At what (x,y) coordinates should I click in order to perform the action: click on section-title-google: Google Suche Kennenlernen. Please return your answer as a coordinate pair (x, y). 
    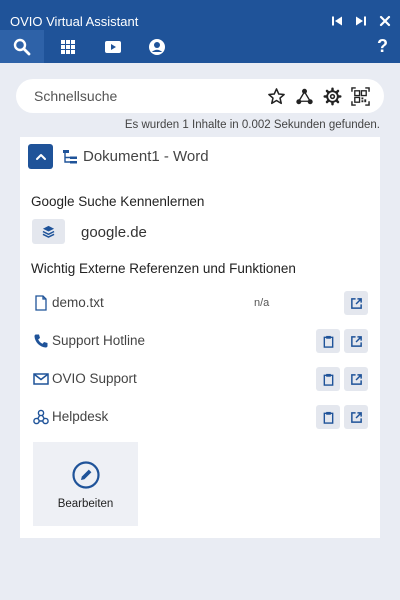
    Looking at the image, I should click on (118, 201).